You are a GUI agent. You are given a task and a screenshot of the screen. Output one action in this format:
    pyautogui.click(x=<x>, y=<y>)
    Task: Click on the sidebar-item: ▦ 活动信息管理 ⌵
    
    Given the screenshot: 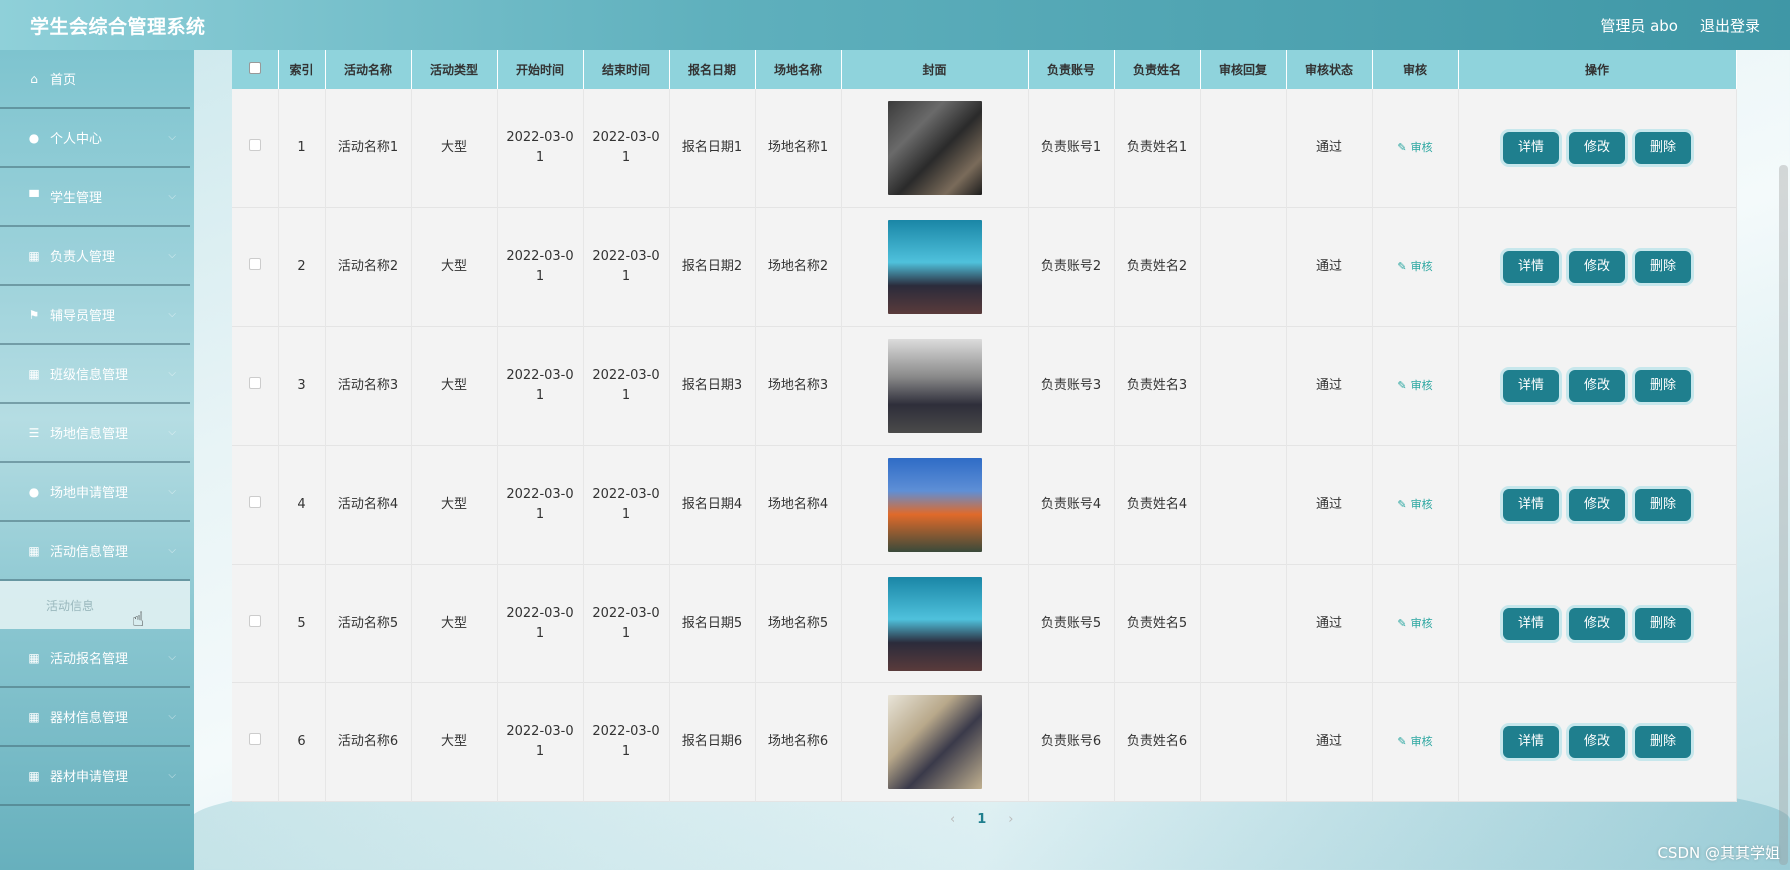 What is the action you would take?
    pyautogui.click(x=95, y=551)
    